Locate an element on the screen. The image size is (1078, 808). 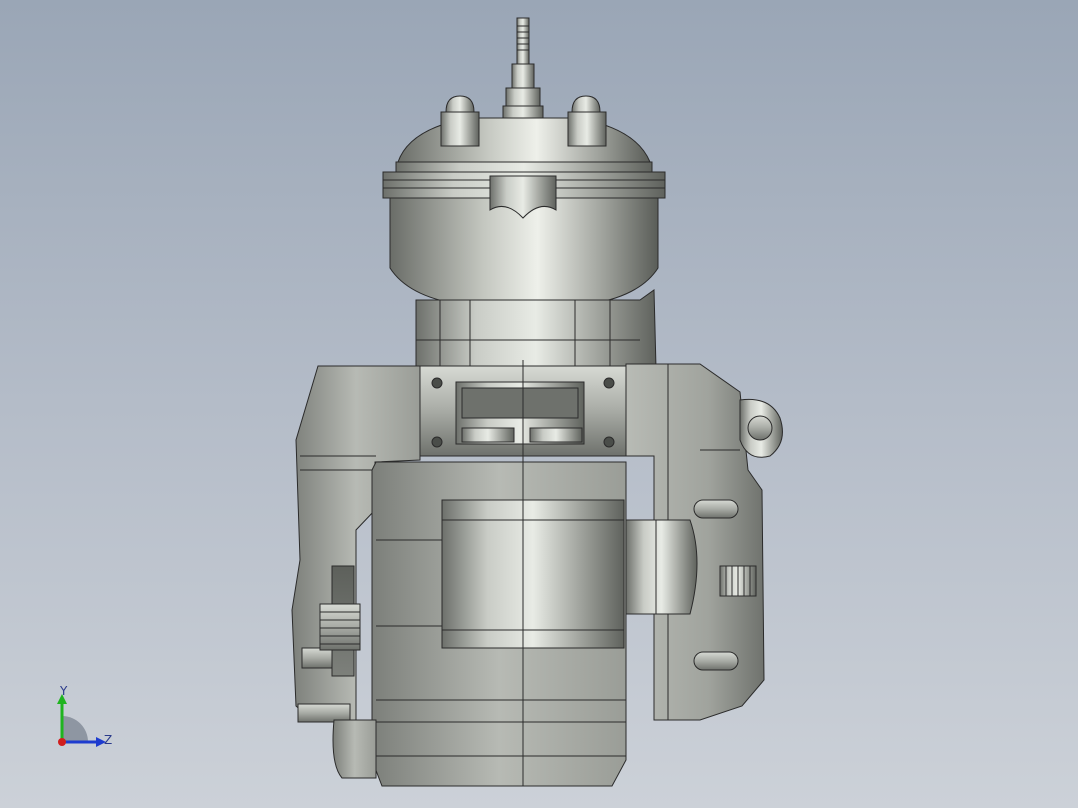
cylinder-head is located at coordinates (524, 214).